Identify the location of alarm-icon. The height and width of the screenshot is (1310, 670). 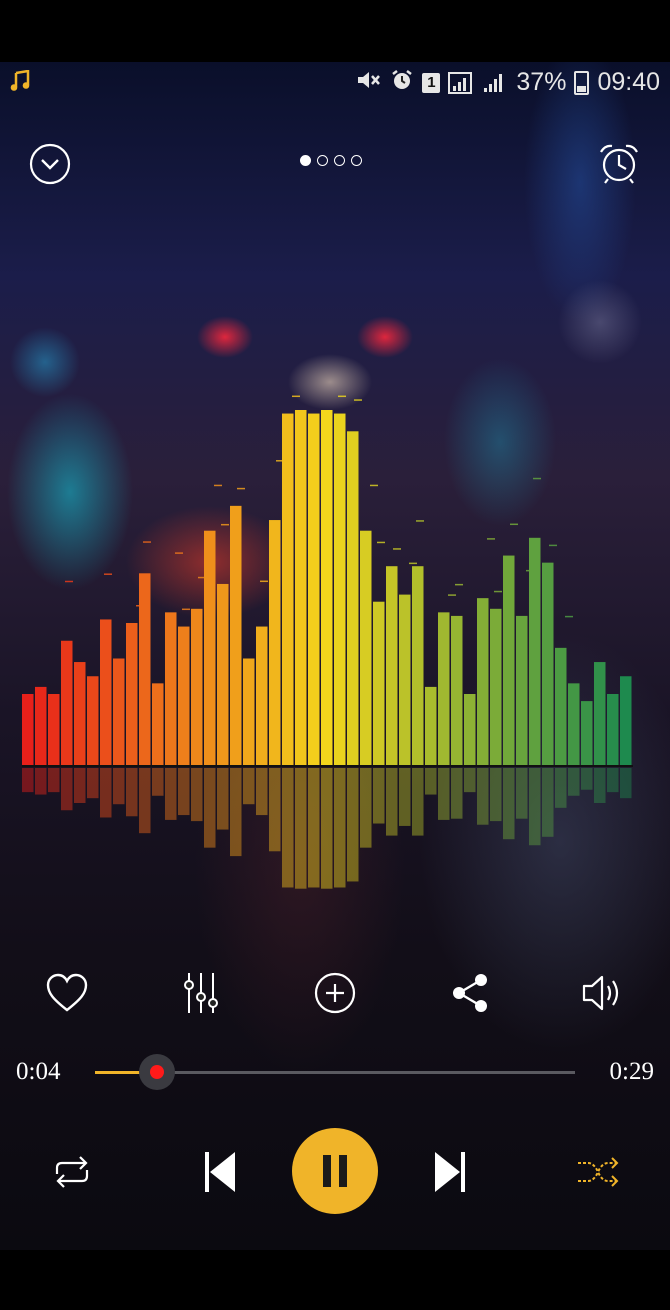
(402, 83).